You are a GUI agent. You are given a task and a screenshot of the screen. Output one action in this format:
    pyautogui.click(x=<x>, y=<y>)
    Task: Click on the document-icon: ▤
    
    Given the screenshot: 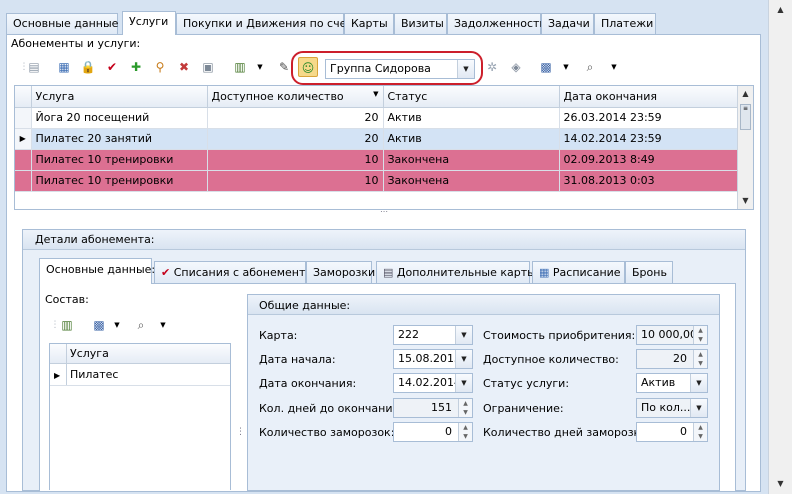 What is the action you would take?
    pyautogui.click(x=34, y=67)
    